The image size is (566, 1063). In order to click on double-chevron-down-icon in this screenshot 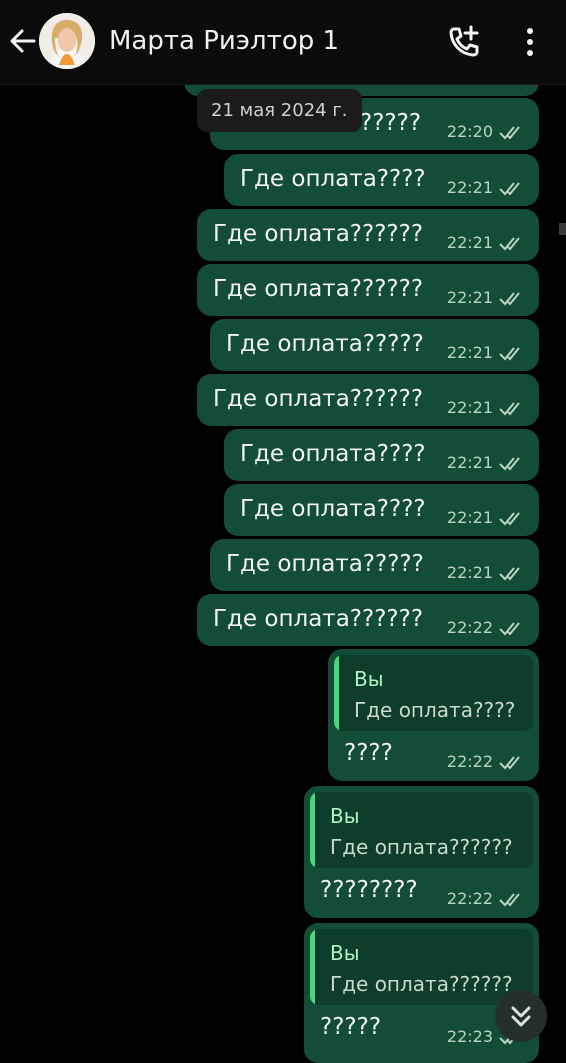, I will do `click(521, 1016)`.